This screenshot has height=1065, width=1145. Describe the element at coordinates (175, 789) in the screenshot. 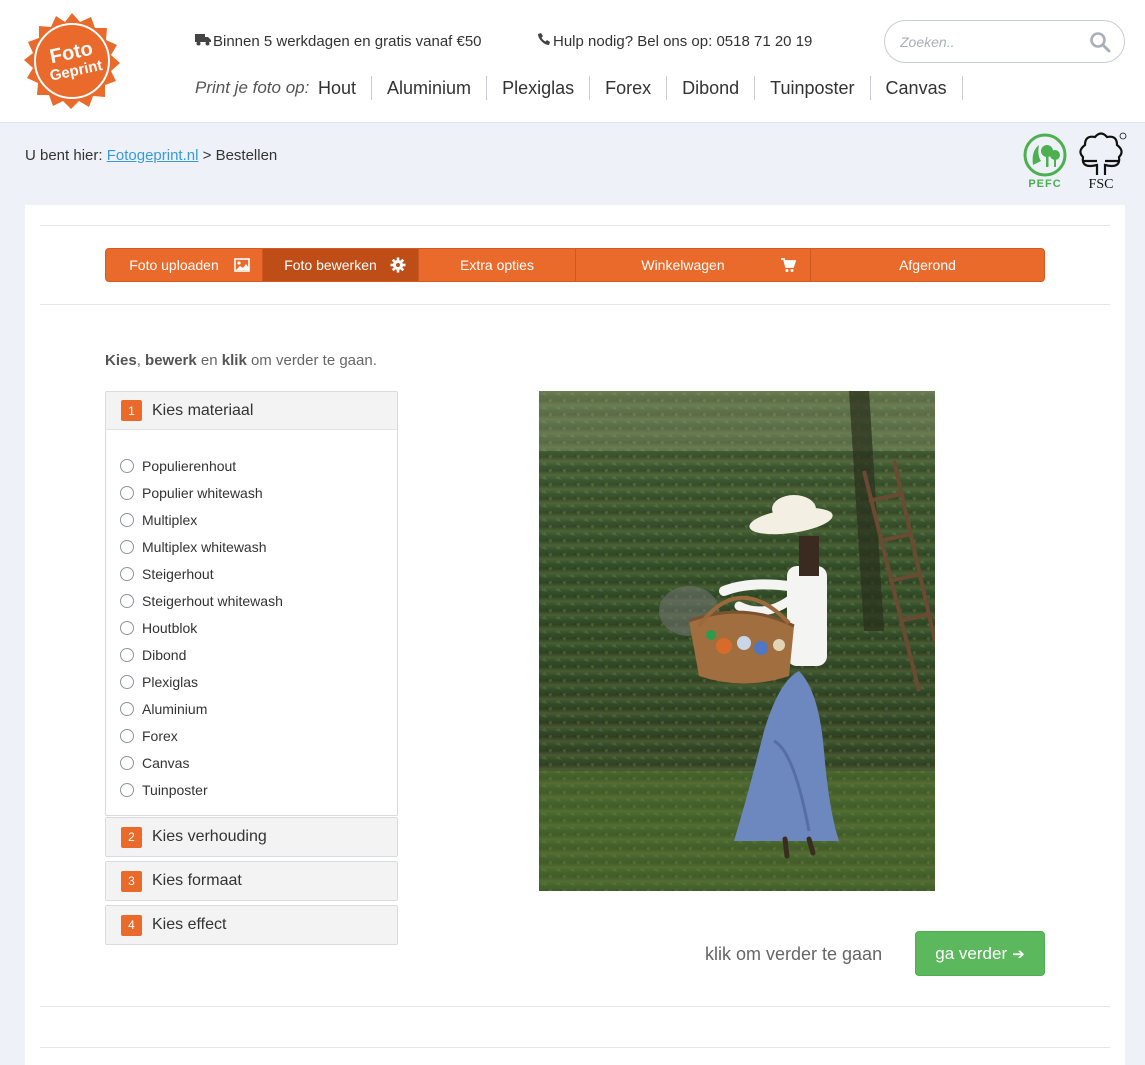

I see `option-label: Tuinposter` at that location.